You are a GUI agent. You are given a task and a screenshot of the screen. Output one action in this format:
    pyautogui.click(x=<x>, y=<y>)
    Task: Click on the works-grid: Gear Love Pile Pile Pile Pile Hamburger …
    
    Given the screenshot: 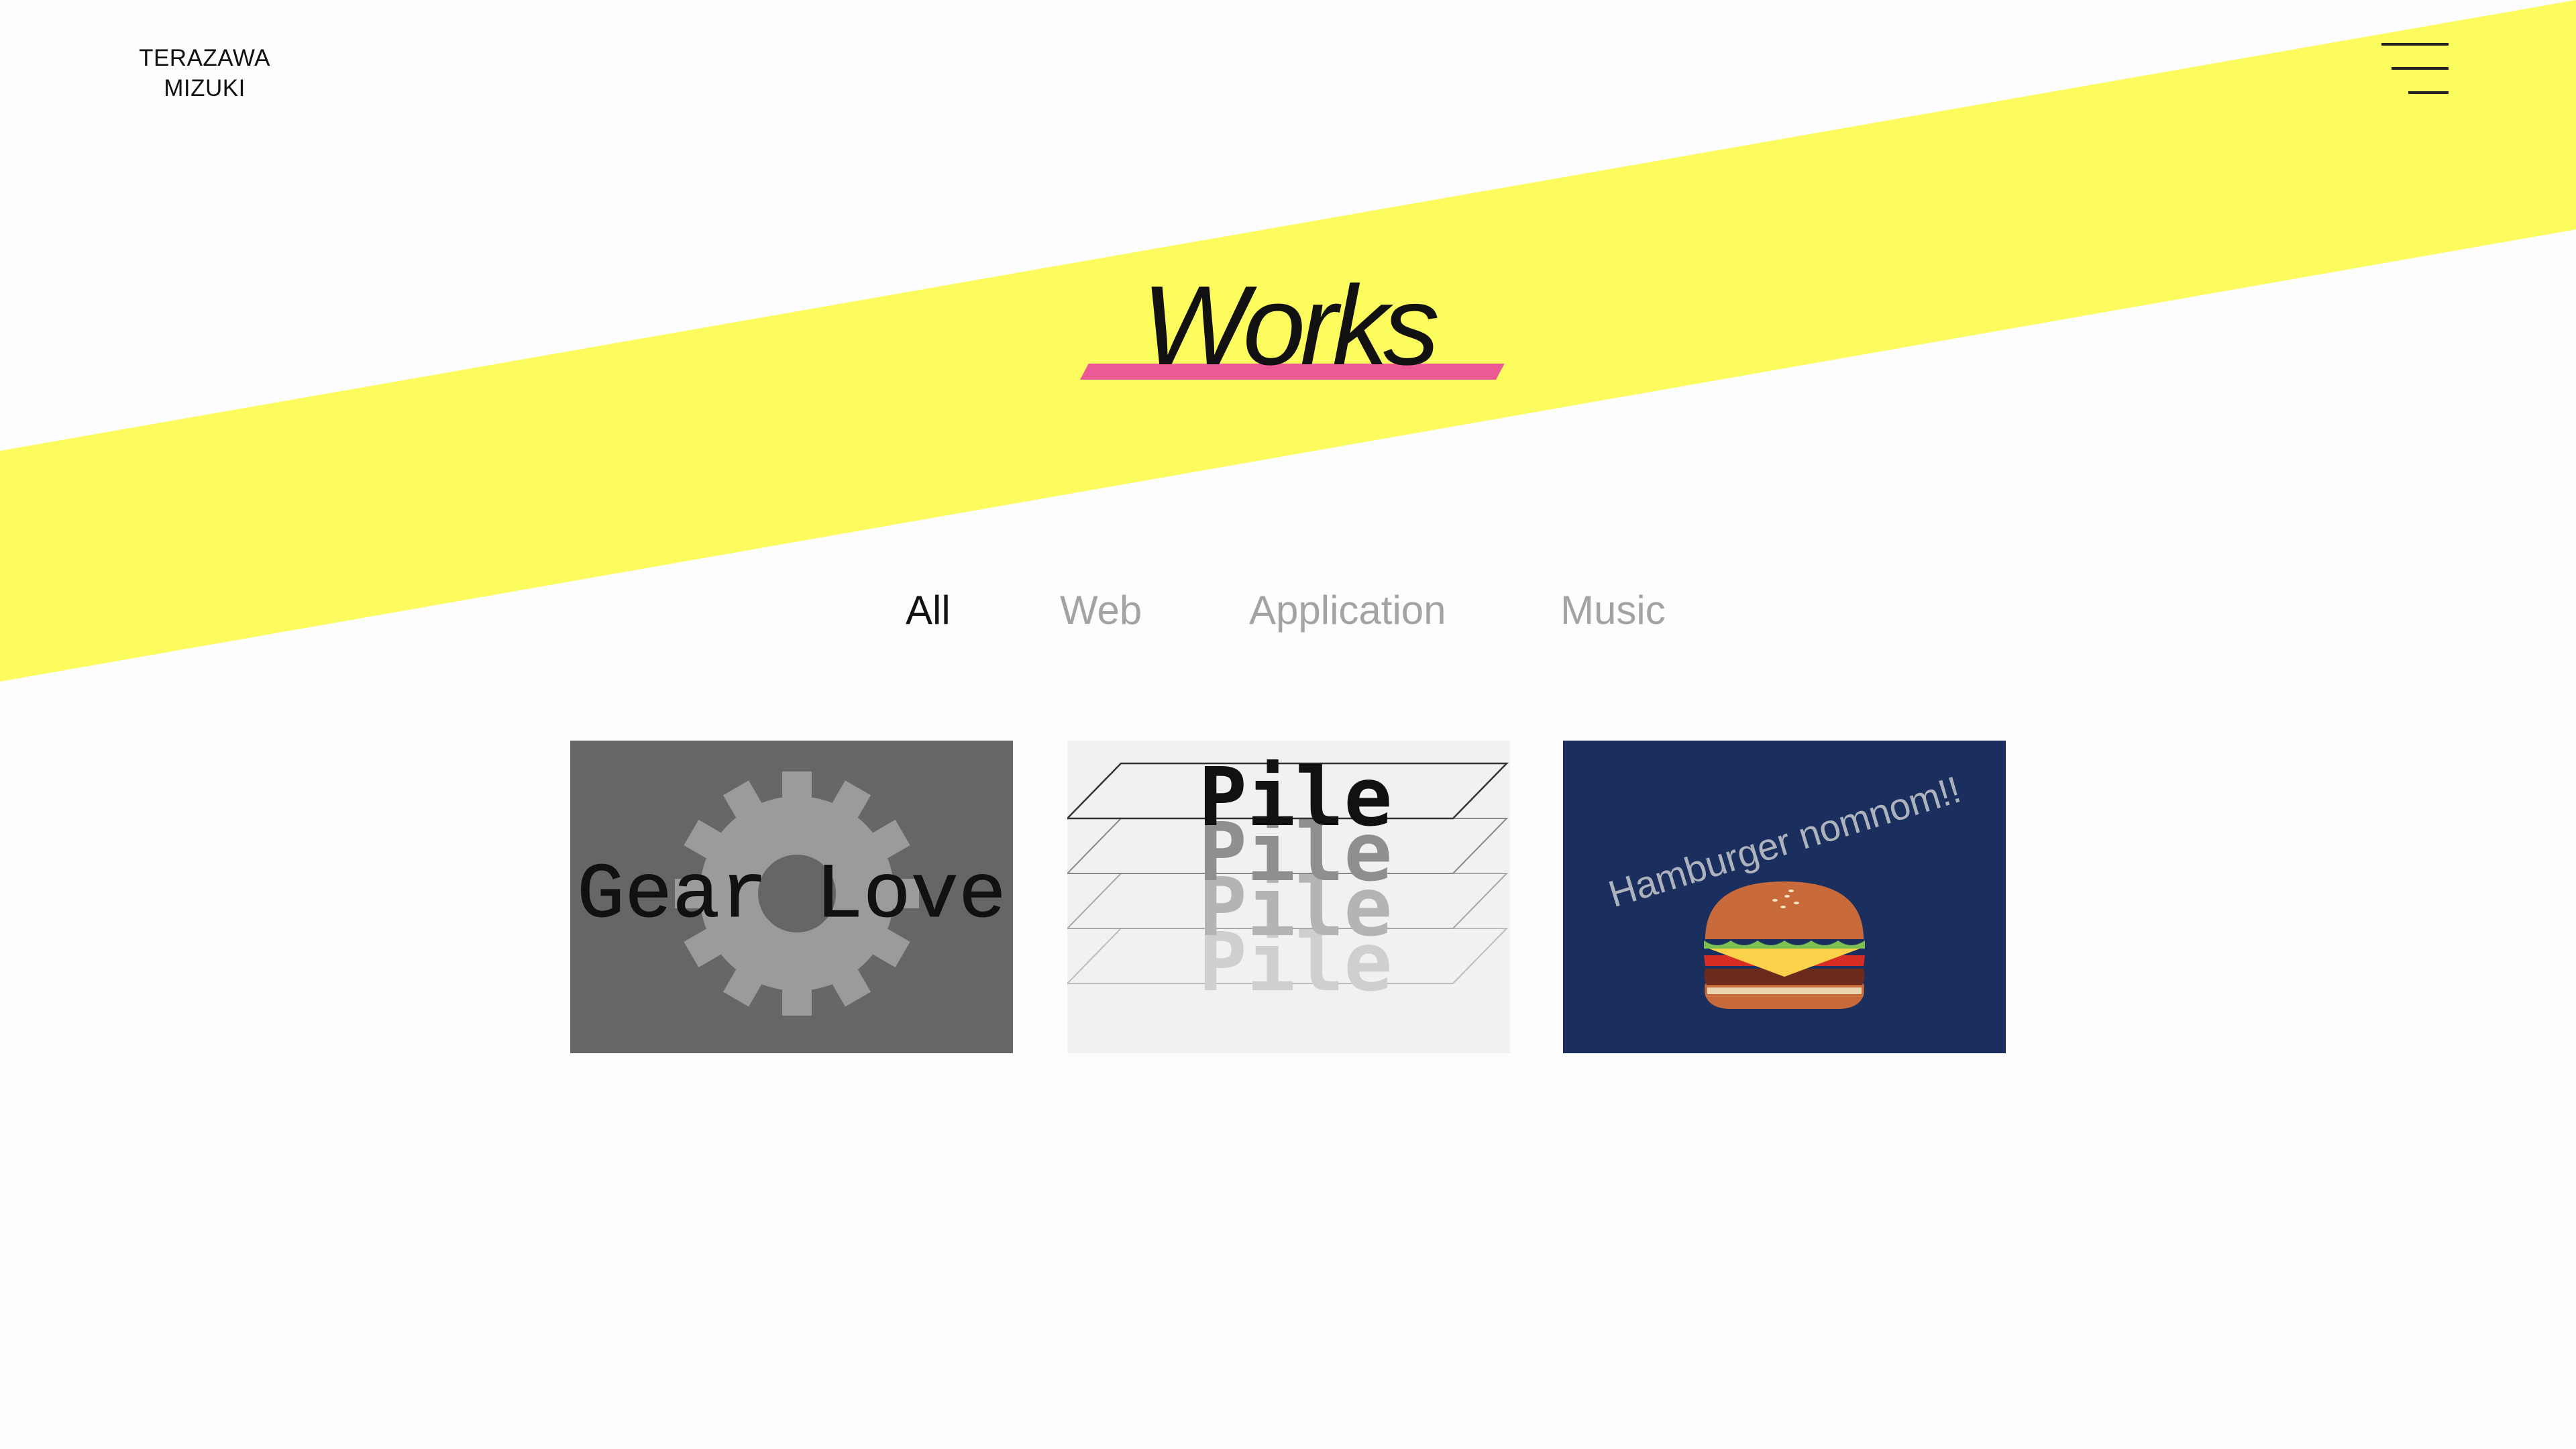 What is the action you would take?
    pyautogui.click(x=1288, y=898)
    